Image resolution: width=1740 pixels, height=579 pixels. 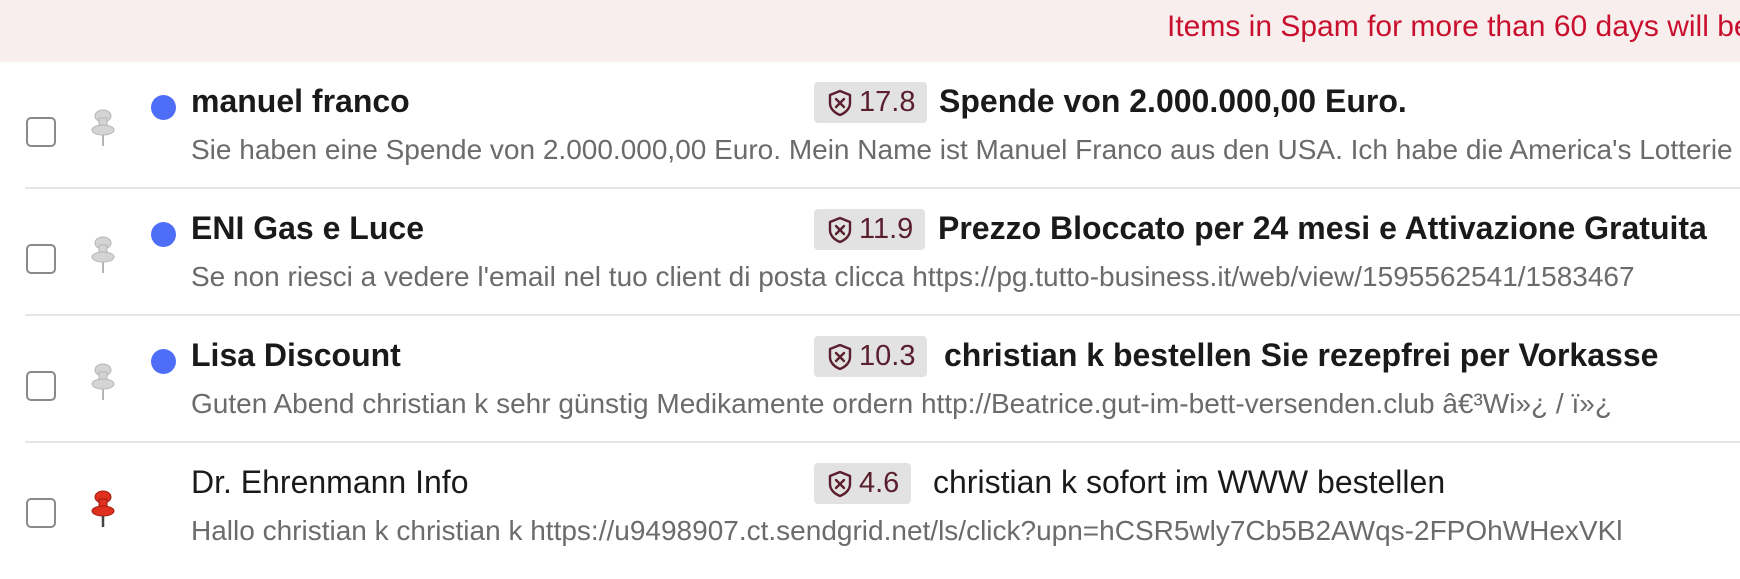 What do you see at coordinates (879, 483) in the screenshot?
I see `spam-score-value: 4.6` at bounding box center [879, 483].